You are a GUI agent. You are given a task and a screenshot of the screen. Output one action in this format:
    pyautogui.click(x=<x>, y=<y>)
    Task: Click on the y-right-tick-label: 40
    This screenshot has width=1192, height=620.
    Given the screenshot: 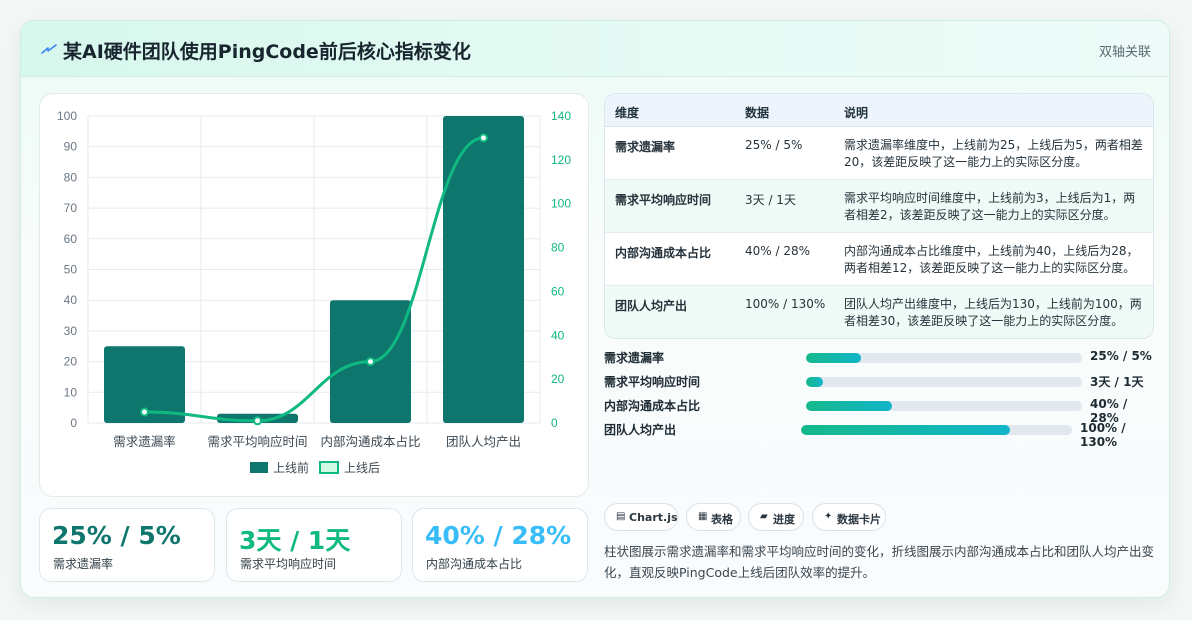 What is the action you would take?
    pyautogui.click(x=558, y=335)
    